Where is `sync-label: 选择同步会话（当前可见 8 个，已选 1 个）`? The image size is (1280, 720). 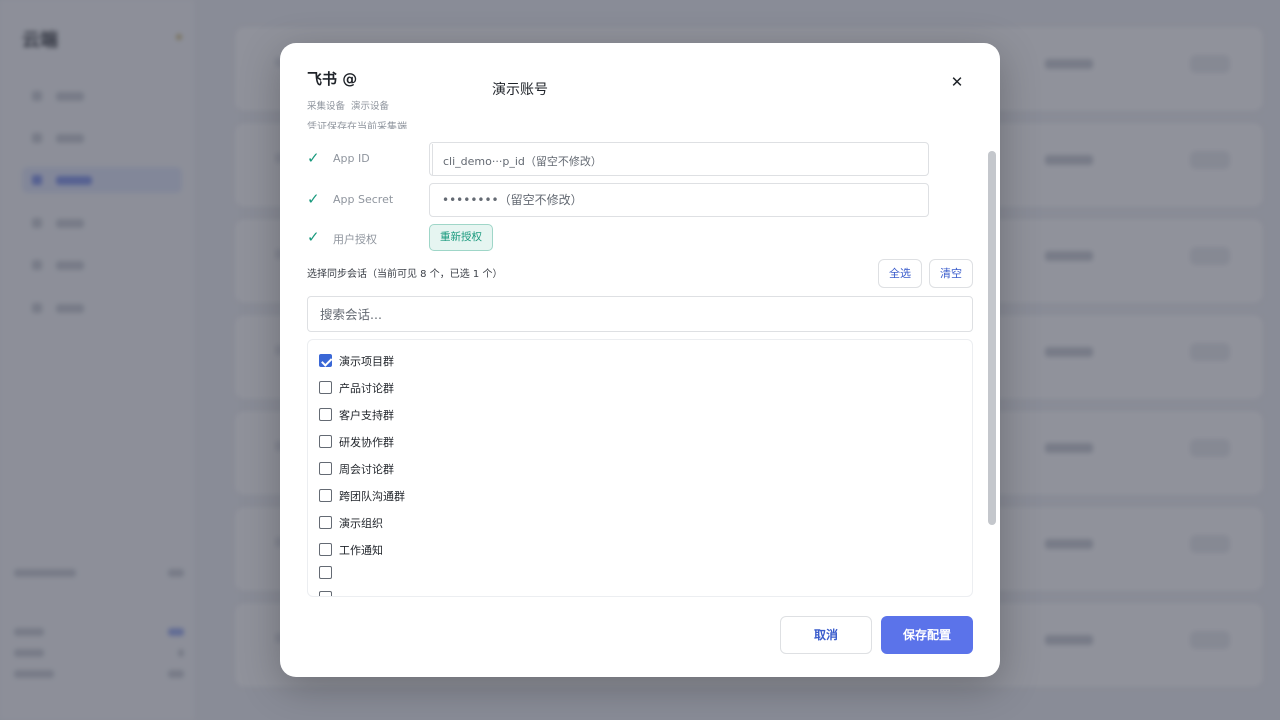 sync-label: 选择同步会话（当前可见 8 个，已选 1 个） is located at coordinates (405, 274).